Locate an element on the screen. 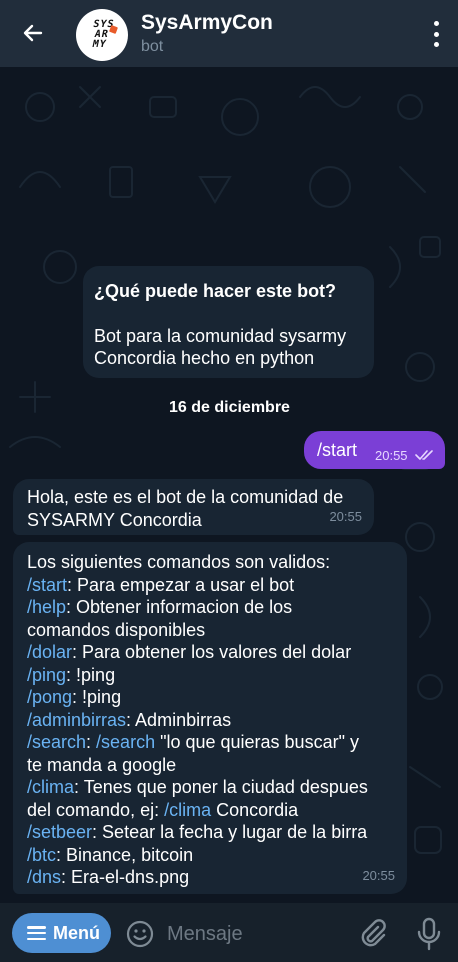  command-line: /dns: Era-el-dns.png is located at coordinates (210, 877).